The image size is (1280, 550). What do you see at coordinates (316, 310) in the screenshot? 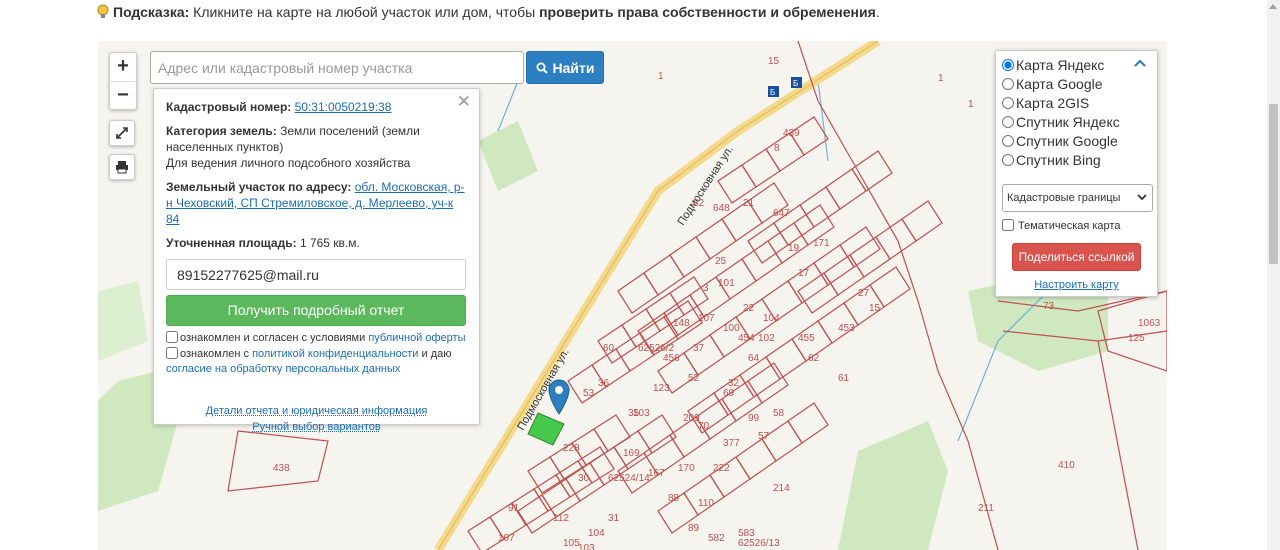
I see `get-report-button: Получить подробный отчет` at bounding box center [316, 310].